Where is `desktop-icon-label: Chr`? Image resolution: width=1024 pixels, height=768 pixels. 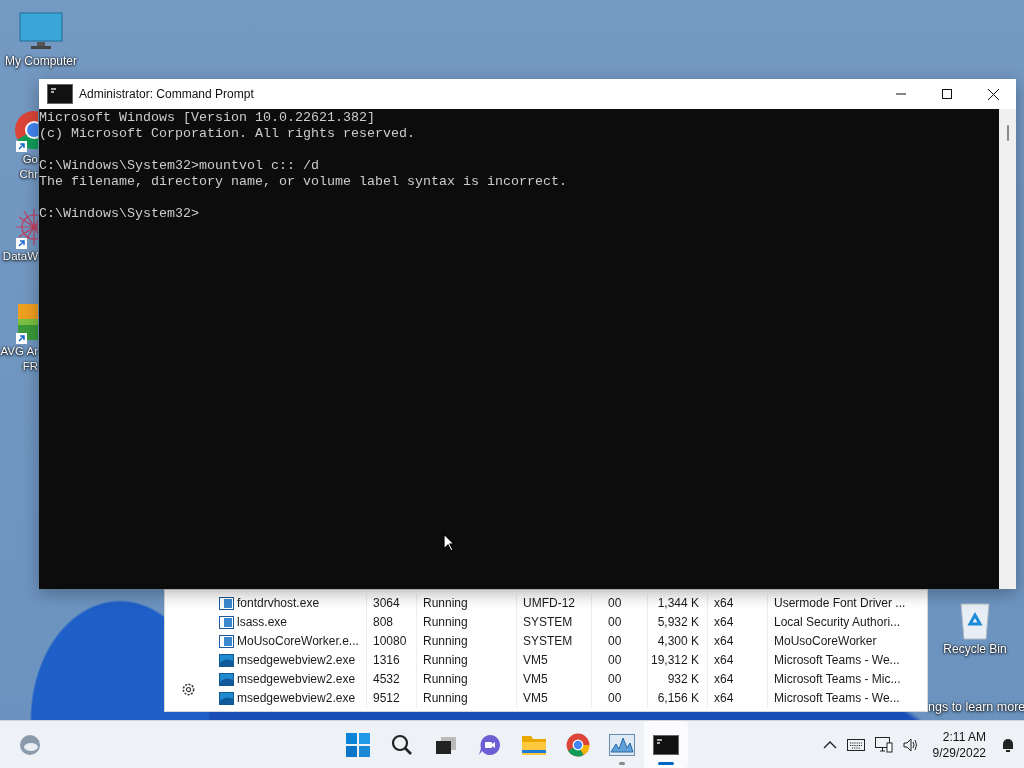 desktop-icon-label: Chr is located at coordinates (28, 174).